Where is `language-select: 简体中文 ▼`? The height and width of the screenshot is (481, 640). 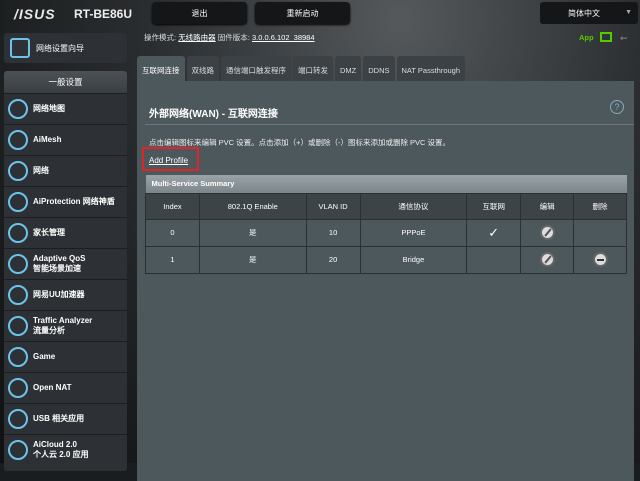 language-select: 简体中文 ▼ is located at coordinates (589, 13).